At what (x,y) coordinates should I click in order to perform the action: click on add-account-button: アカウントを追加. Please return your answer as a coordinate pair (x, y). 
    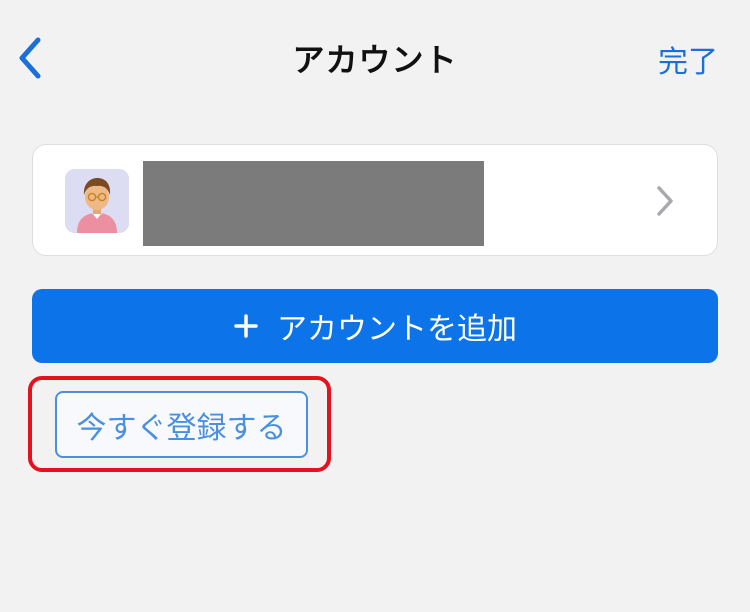
    Looking at the image, I should click on (375, 326).